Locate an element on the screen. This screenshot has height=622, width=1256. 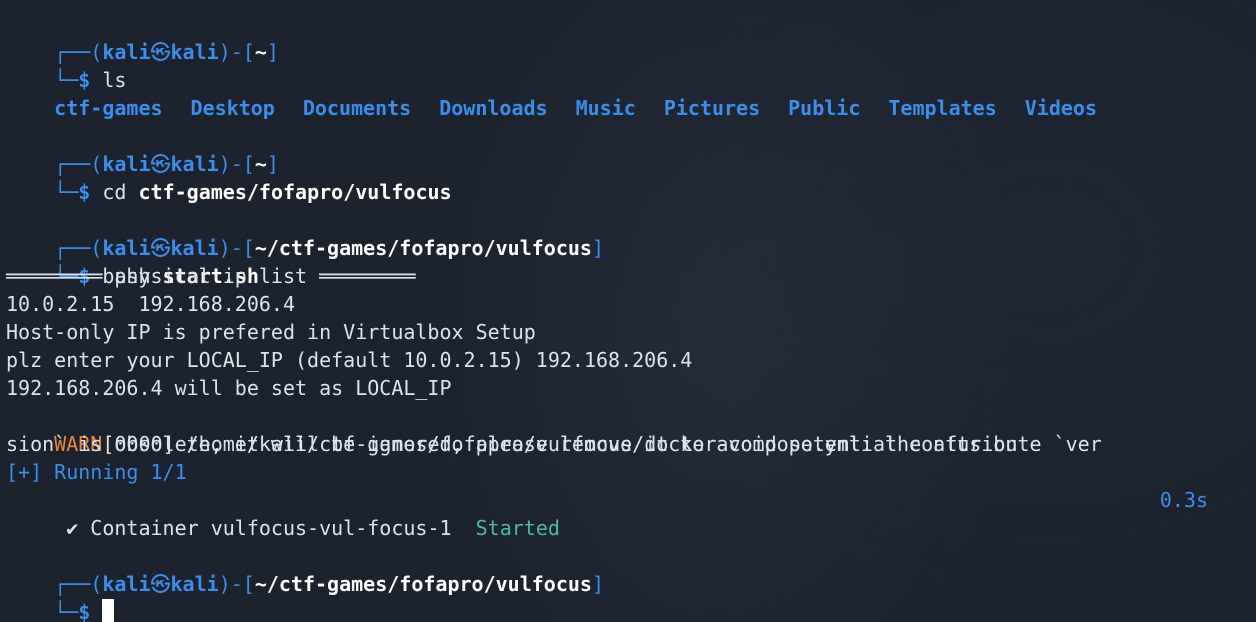
directory-entry: Desktop is located at coordinates (232, 108).